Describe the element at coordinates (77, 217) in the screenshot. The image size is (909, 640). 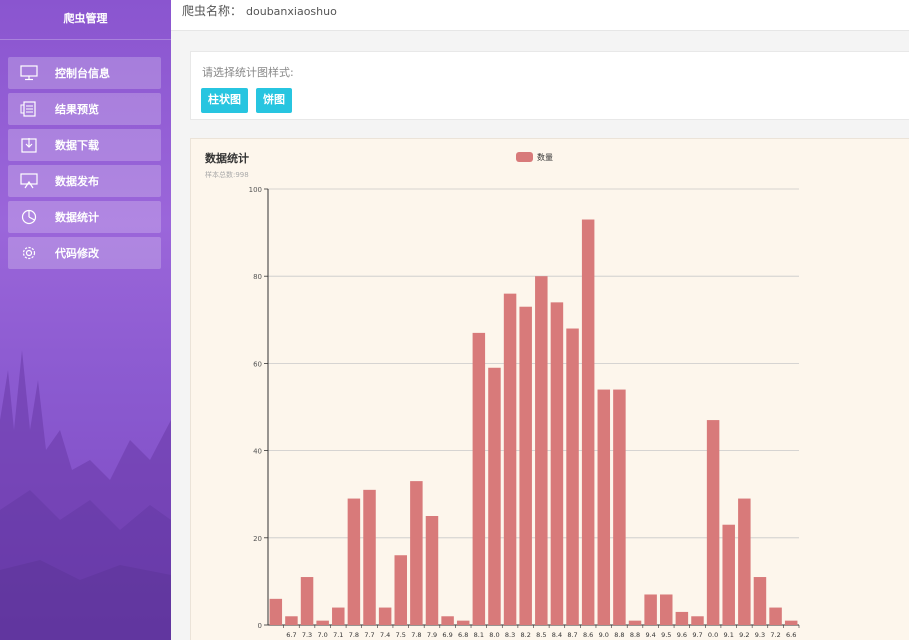
I see `sidebar-item-label: 数据统计` at that location.